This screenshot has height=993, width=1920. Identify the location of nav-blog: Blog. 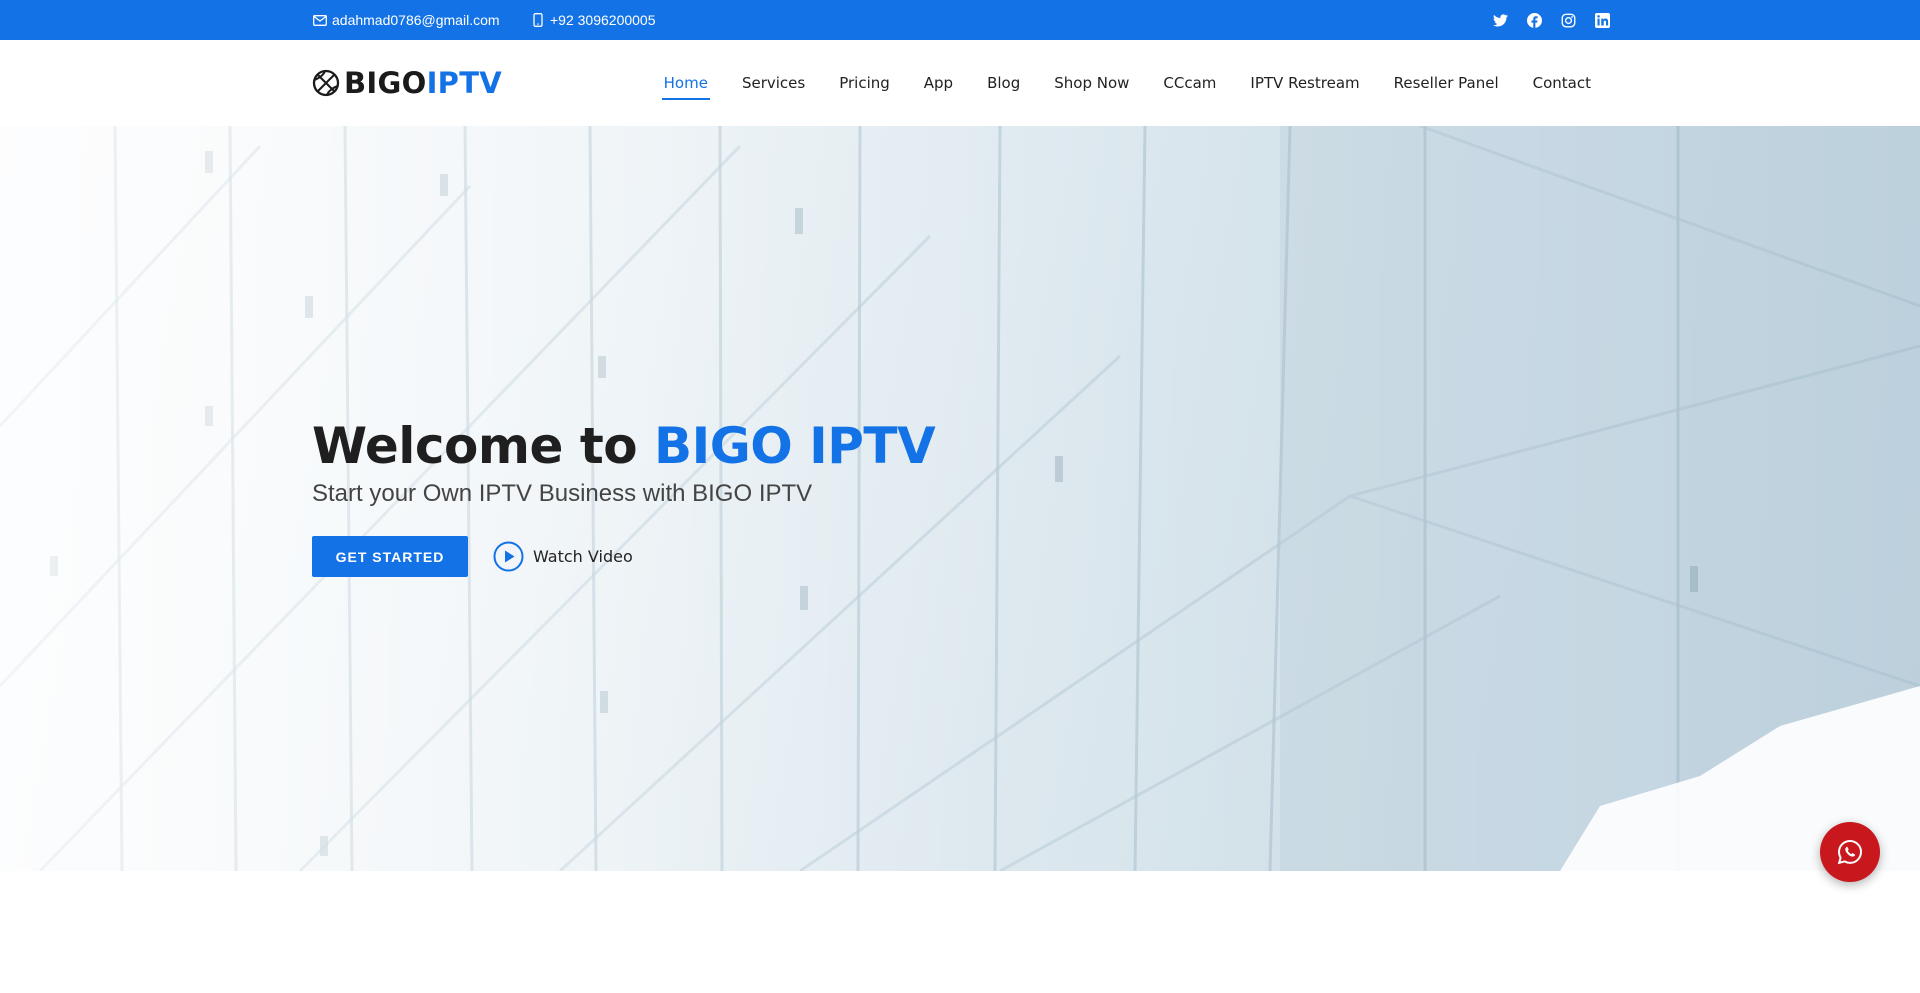
(1003, 83).